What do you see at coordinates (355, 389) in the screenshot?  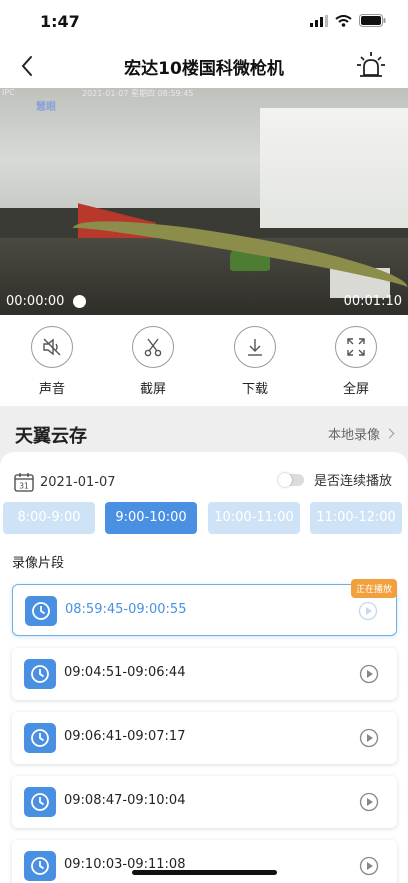 I see `fullscreen-button-label: 全屏` at bounding box center [355, 389].